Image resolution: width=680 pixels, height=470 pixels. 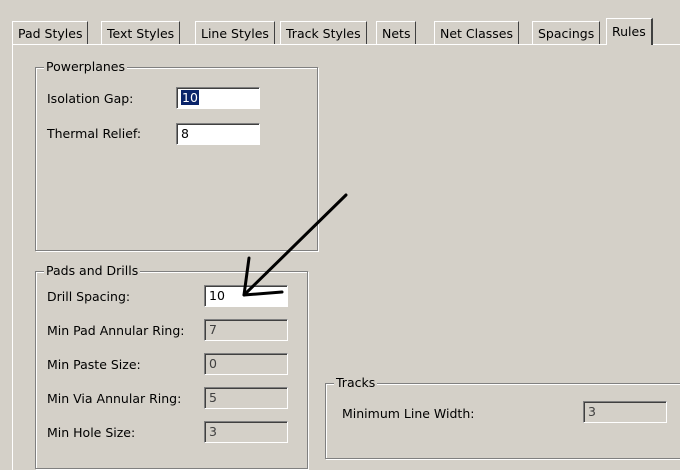 What do you see at coordinates (218, 134) in the screenshot?
I see `thermal-relief-input: 8` at bounding box center [218, 134].